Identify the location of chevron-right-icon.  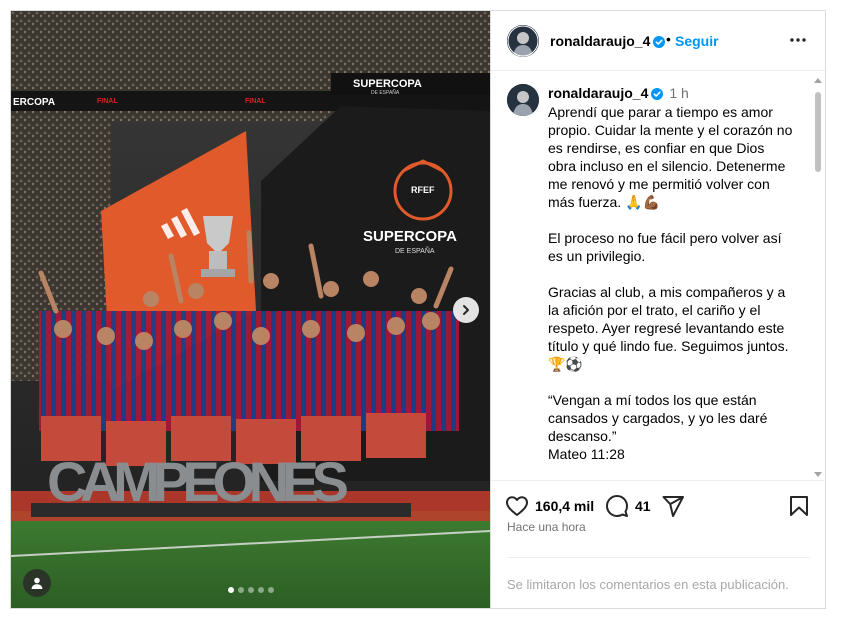
(466, 310).